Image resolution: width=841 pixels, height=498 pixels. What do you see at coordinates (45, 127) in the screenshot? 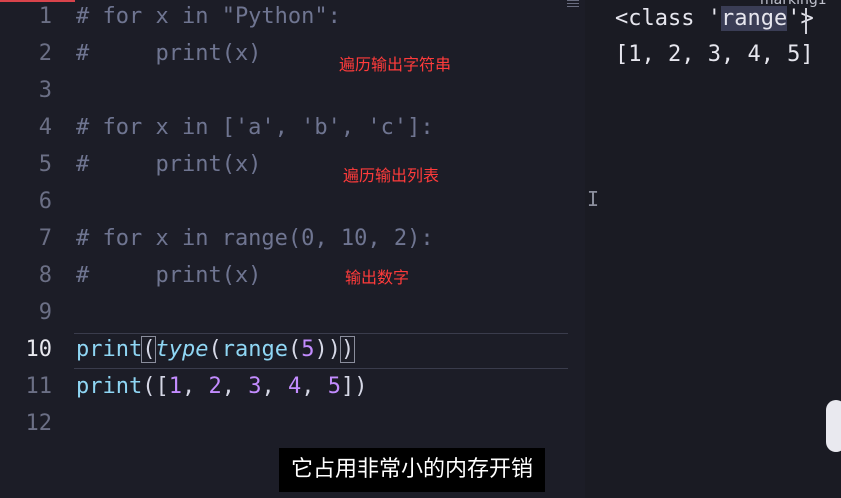
I see `line-number: 4` at bounding box center [45, 127].